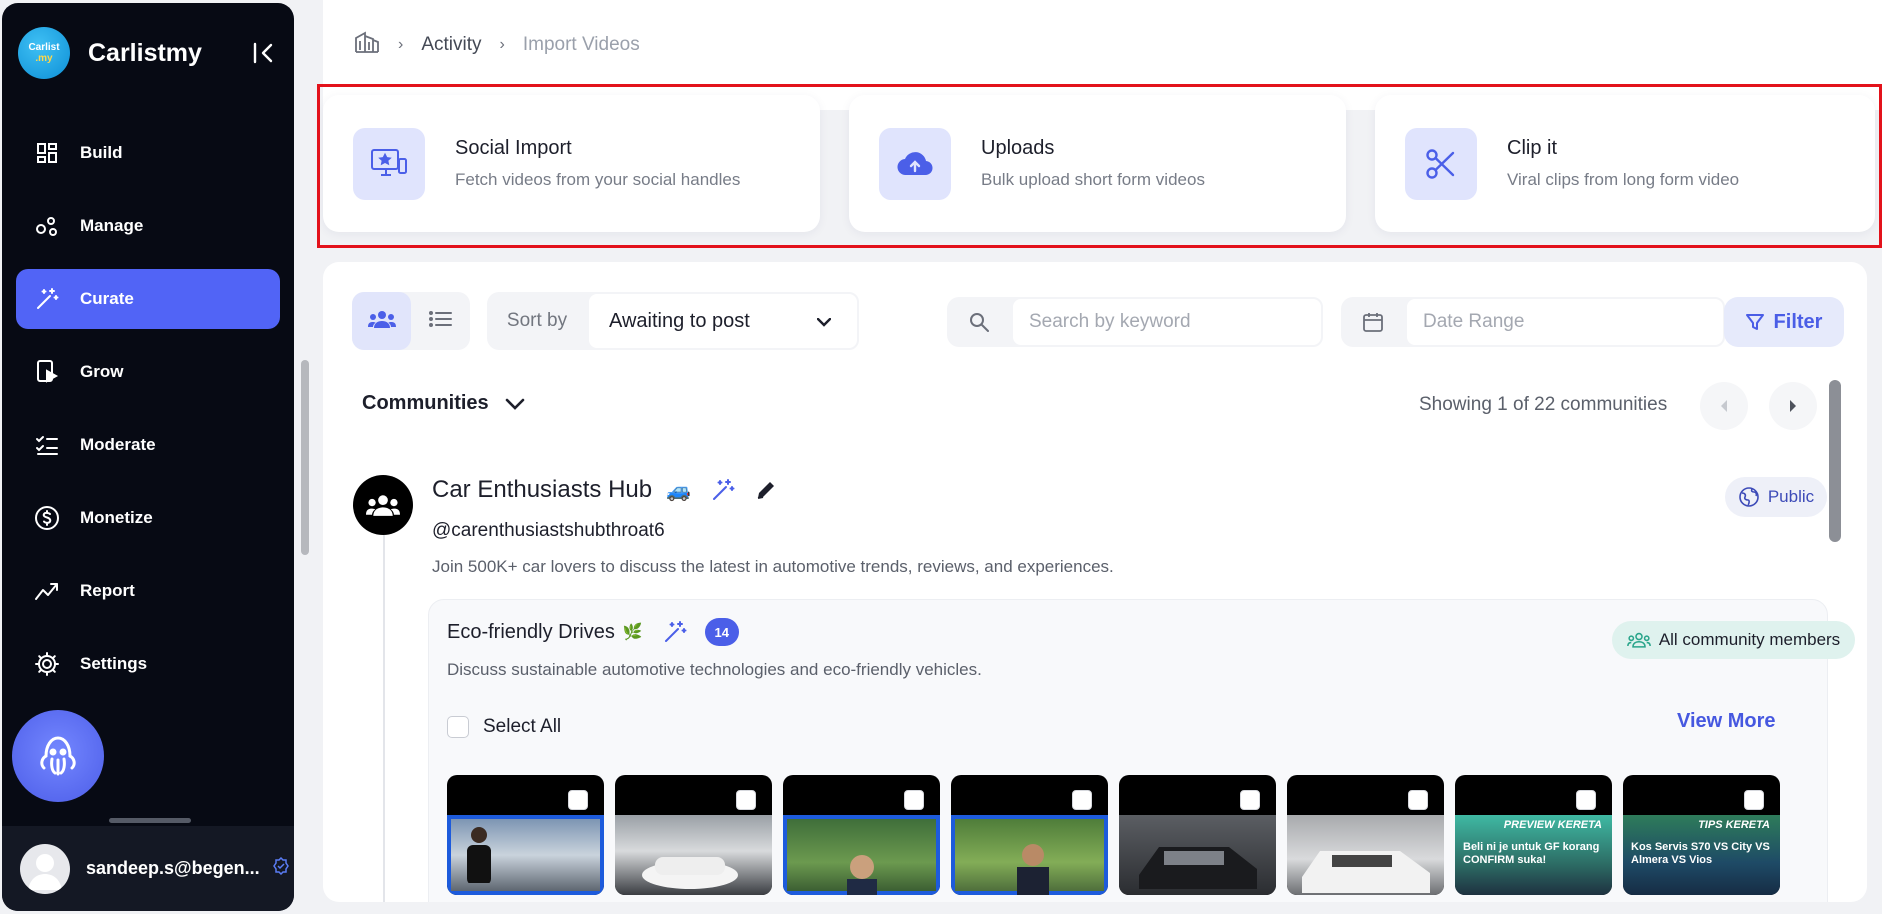 The image size is (1882, 914). I want to click on clip-it-card: Clip it Viral clips from long form video, so click(1625, 163).